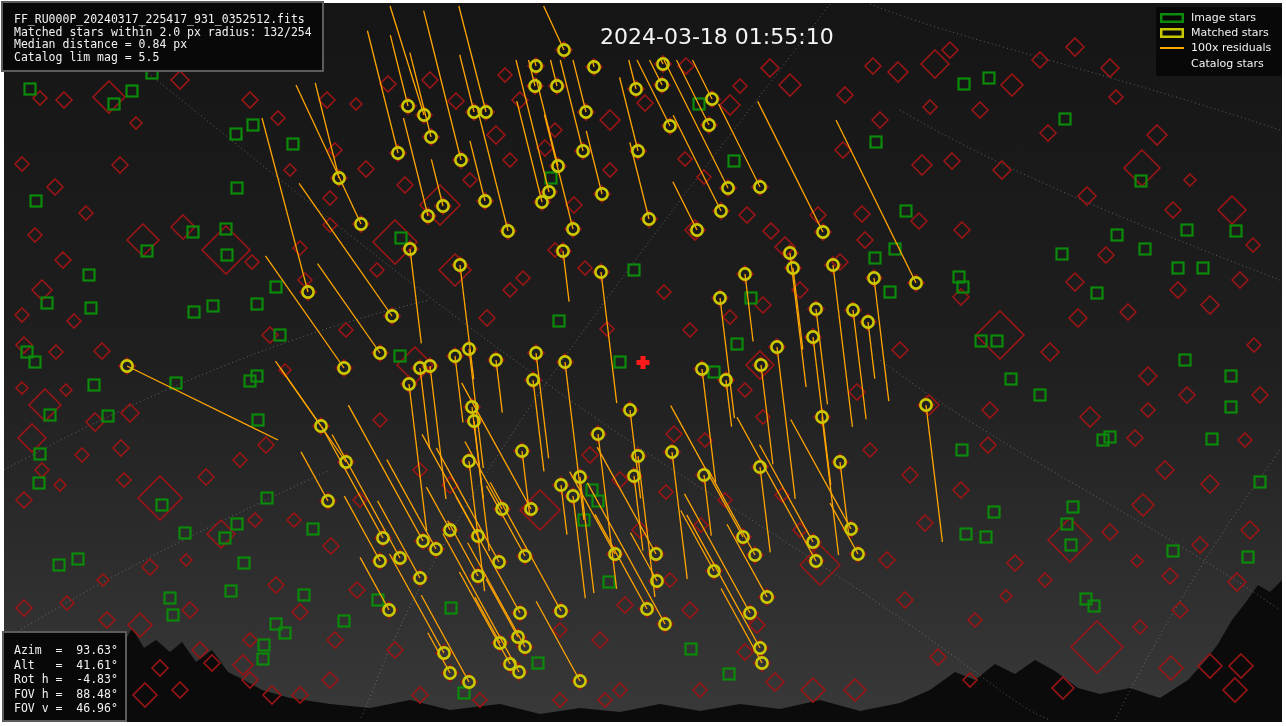 This screenshot has width=1286, height=726. Describe the element at coordinates (717, 37) in the screenshot. I see `frame-timestamp: 2024-03-18 01:55:10` at that location.